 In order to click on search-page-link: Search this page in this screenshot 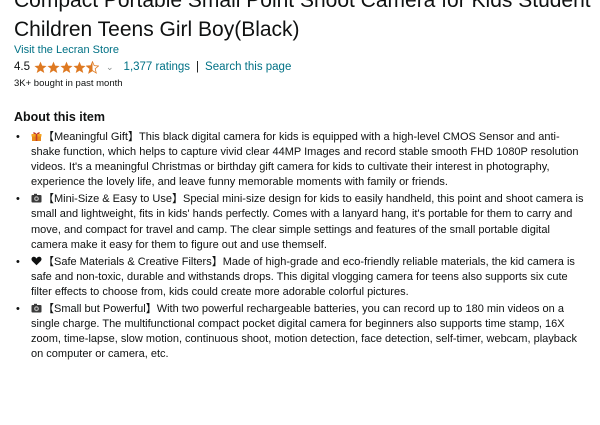, I will do `click(248, 67)`.